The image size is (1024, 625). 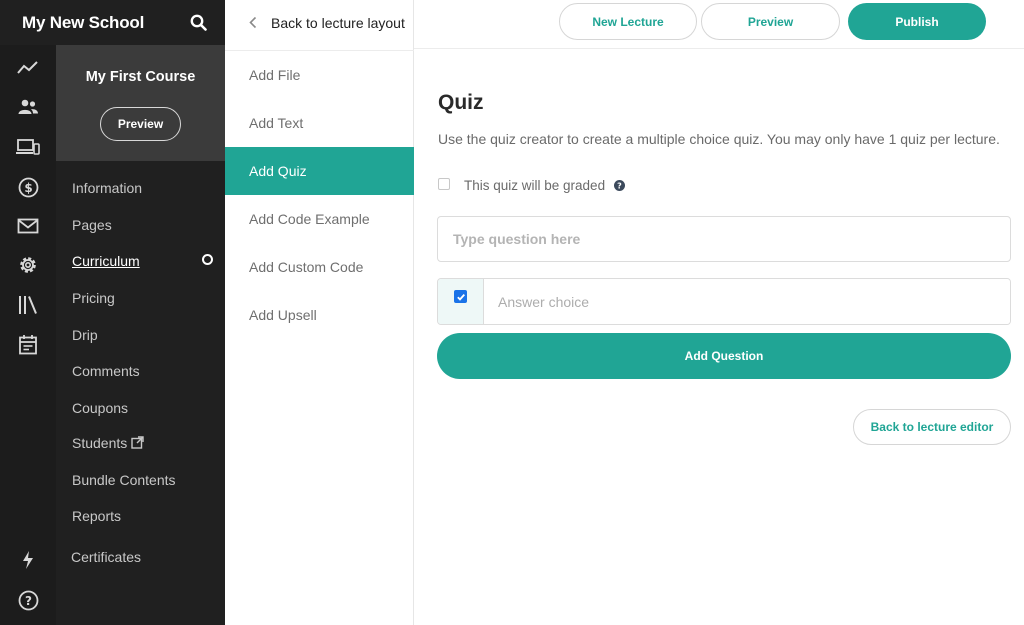 I want to click on nav-item-certificates: Certificates, so click(x=106, y=557).